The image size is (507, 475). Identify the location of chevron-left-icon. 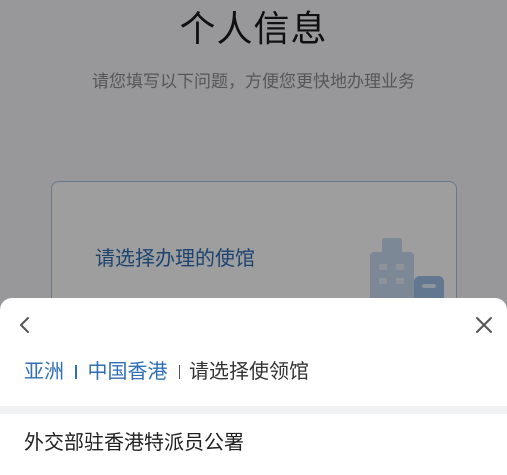
(24, 325).